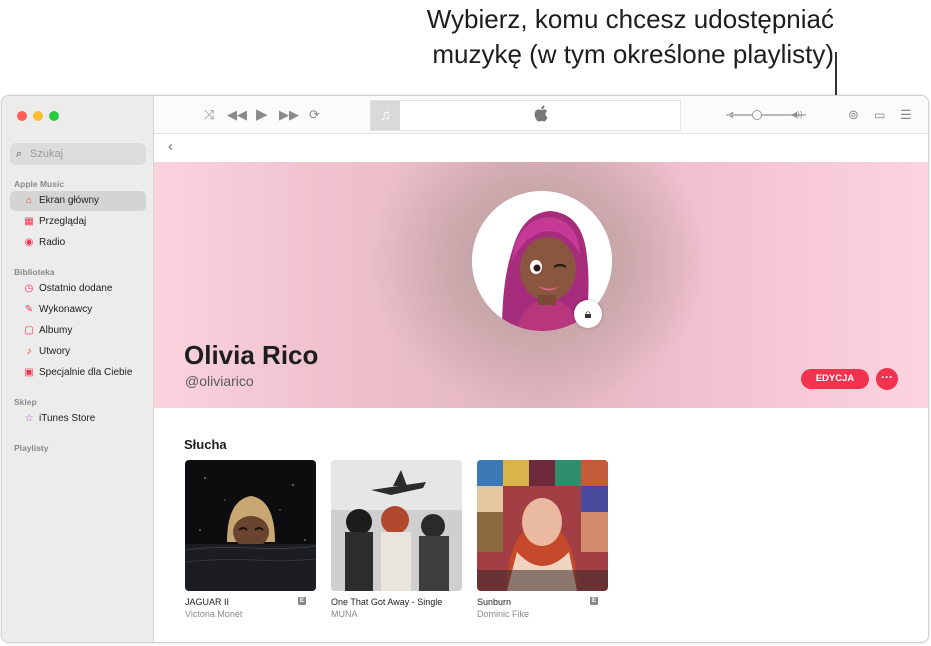 The image size is (931, 646). I want to click on zoom-button, so click(54, 116).